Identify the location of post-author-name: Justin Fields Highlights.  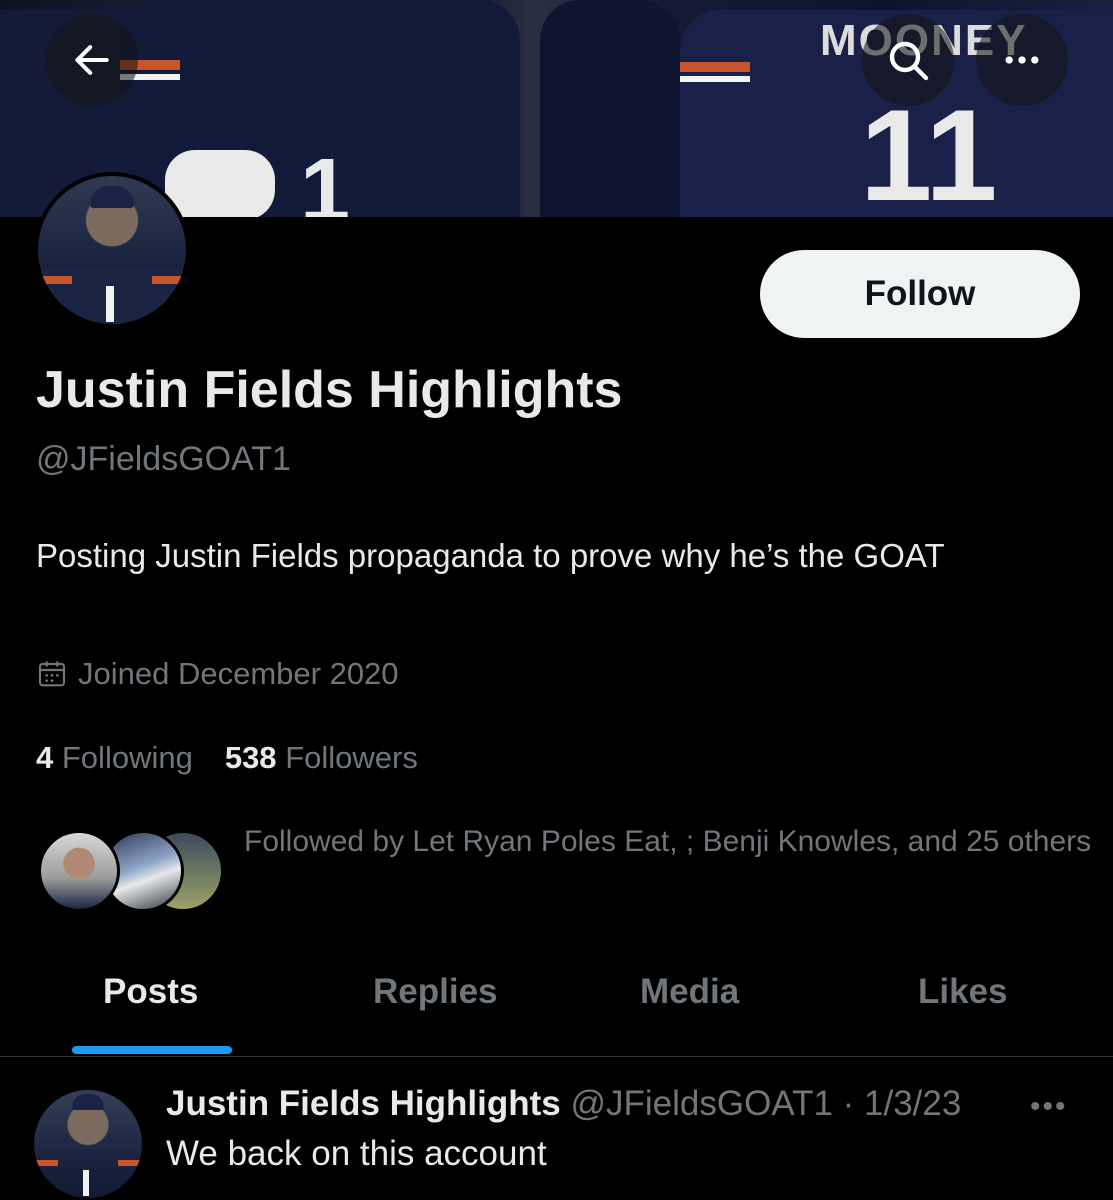
(363, 1103).